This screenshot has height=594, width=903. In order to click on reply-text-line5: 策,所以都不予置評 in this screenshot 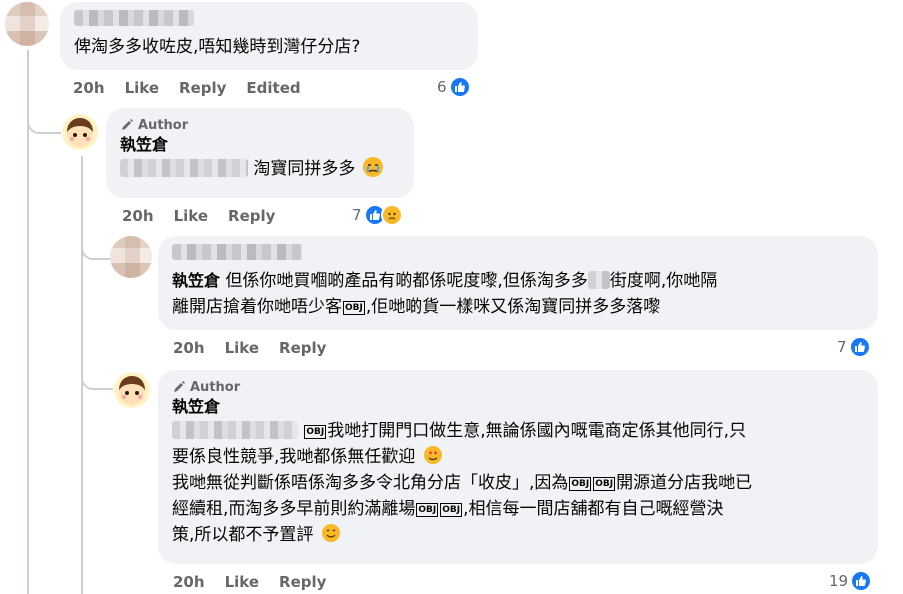, I will do `click(518, 535)`.